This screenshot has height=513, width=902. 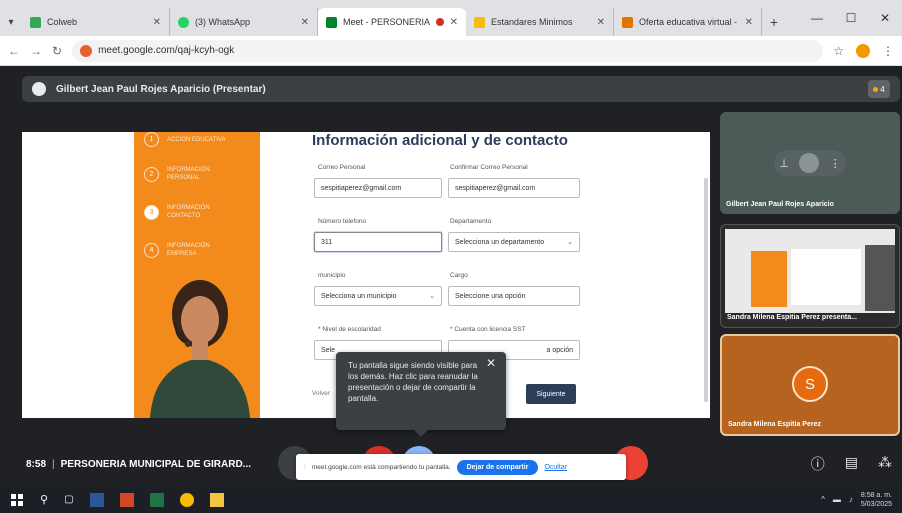 I want to click on tab-search-icon: ▾, so click(x=11, y=22).